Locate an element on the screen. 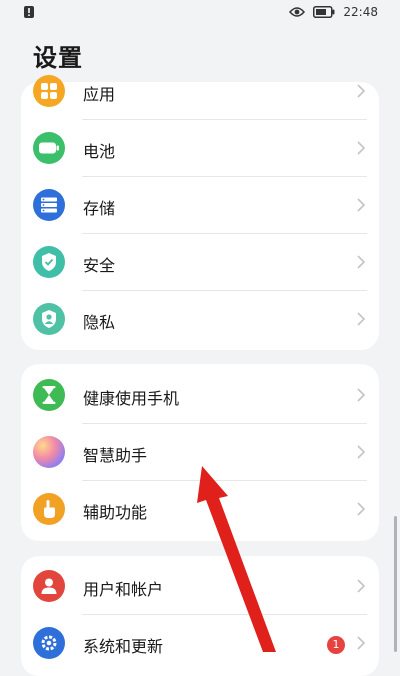 The width and height of the screenshot is (400, 676). settings-item-users: 用户和帐户 is located at coordinates (200, 586).